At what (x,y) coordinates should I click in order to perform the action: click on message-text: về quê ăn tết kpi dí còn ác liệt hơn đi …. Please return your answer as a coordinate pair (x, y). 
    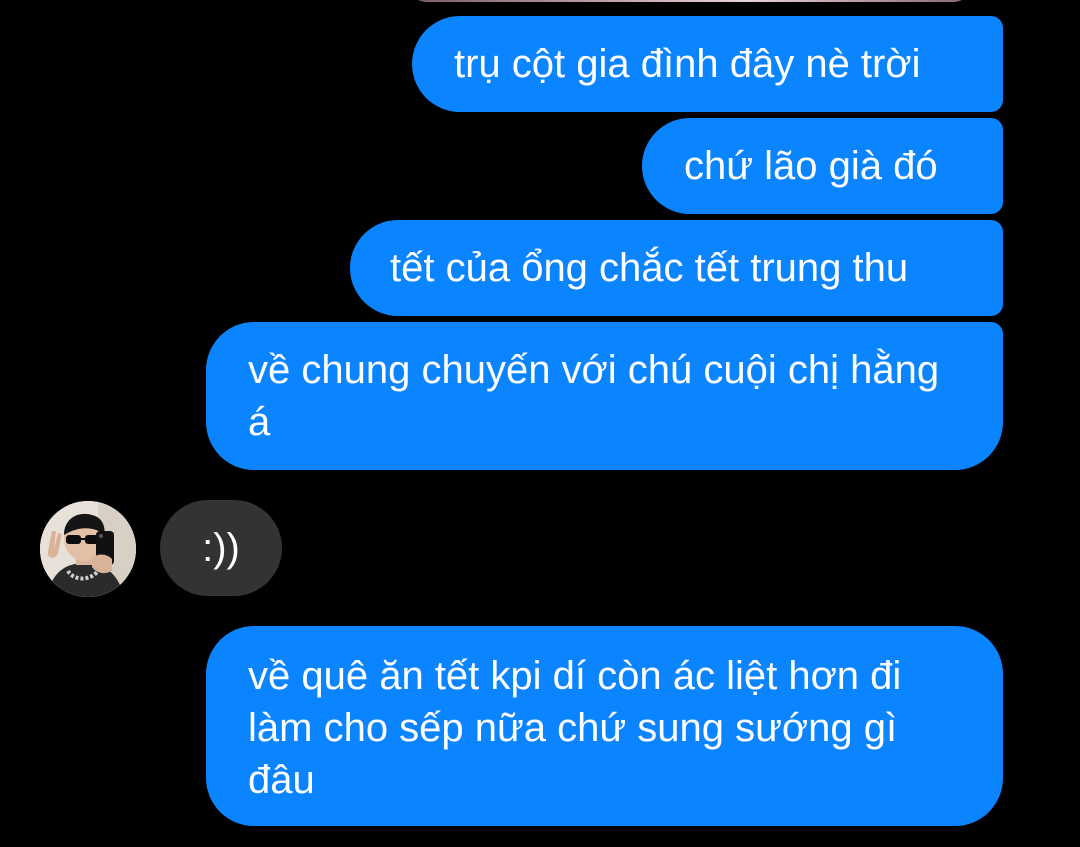
    Looking at the image, I should click on (575, 728).